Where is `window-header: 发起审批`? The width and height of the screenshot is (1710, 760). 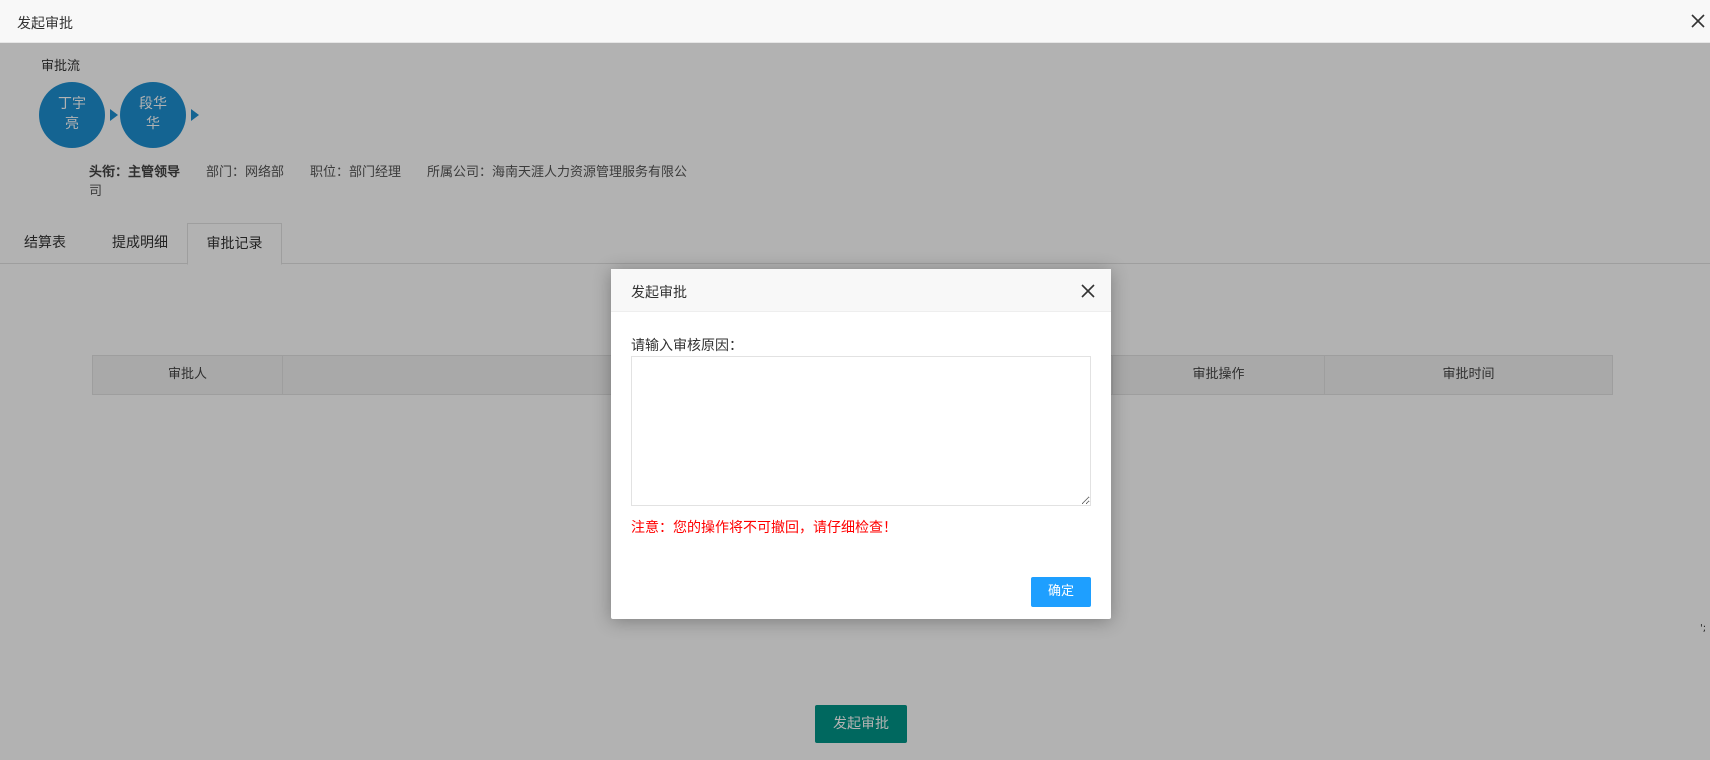 window-header: 发起审批 is located at coordinates (855, 21).